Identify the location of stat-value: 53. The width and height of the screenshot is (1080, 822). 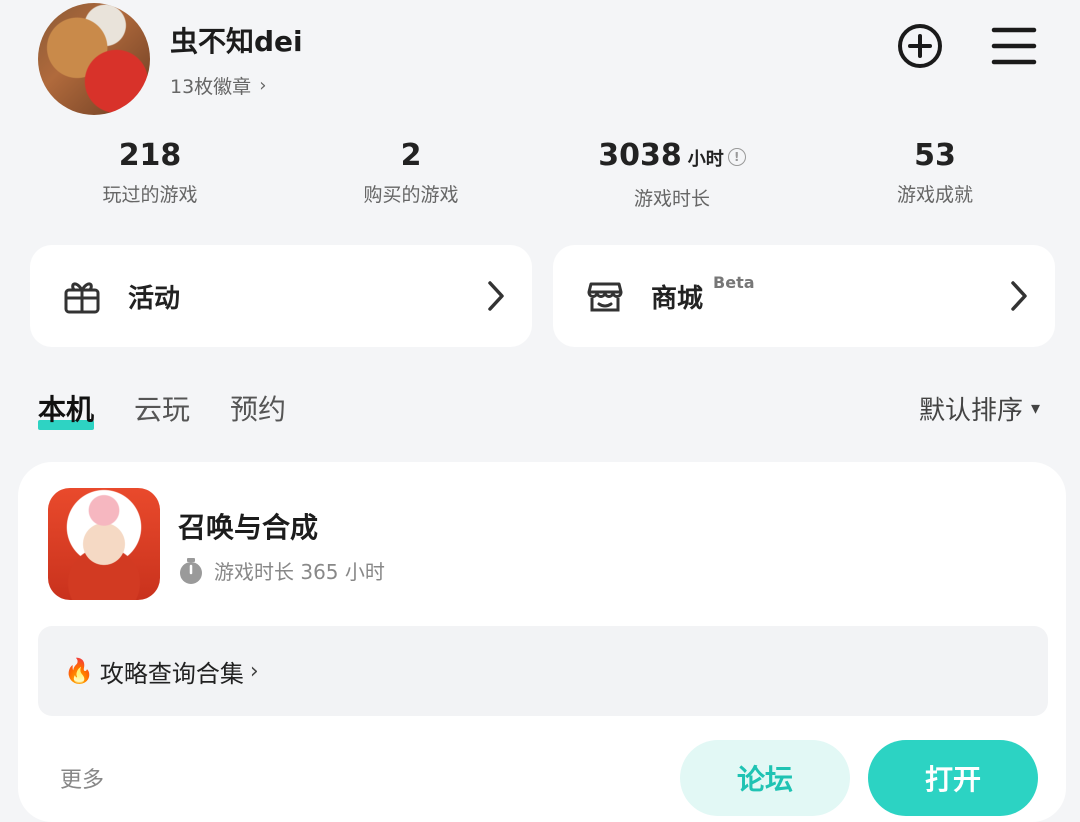
(935, 155).